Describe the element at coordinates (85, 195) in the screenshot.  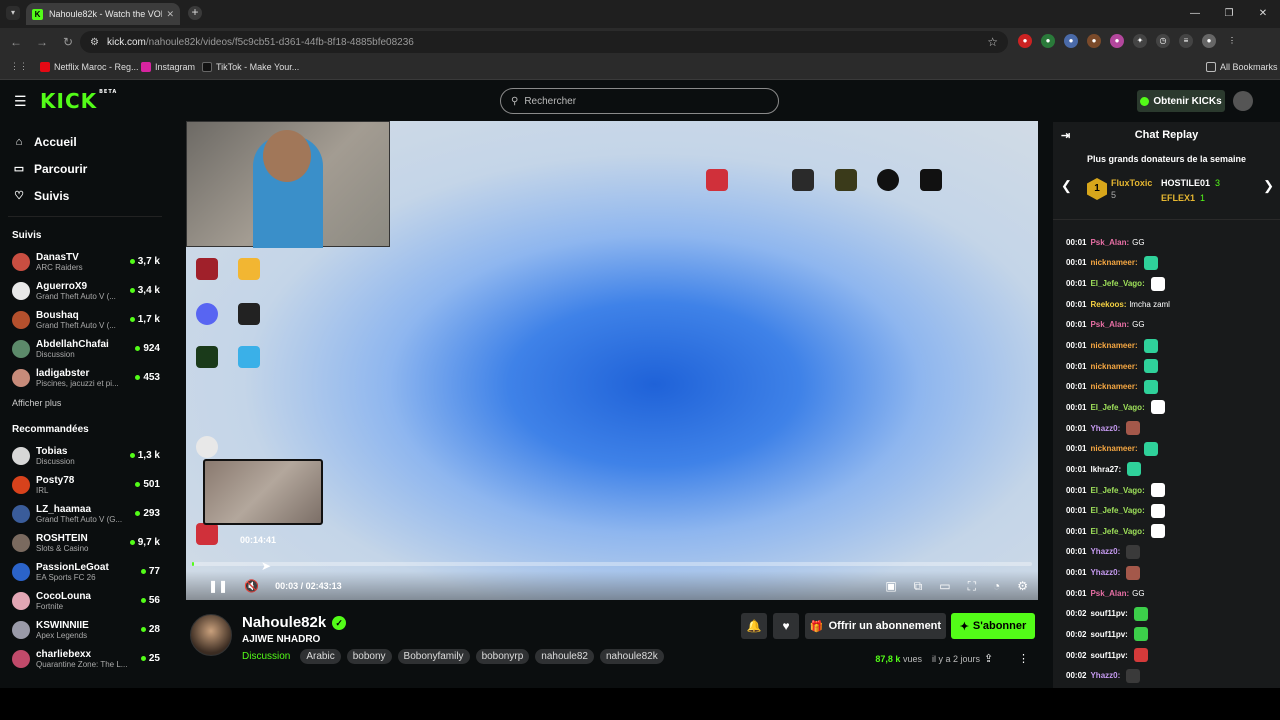
I see `nav-following: ♡ Suivis` at that location.